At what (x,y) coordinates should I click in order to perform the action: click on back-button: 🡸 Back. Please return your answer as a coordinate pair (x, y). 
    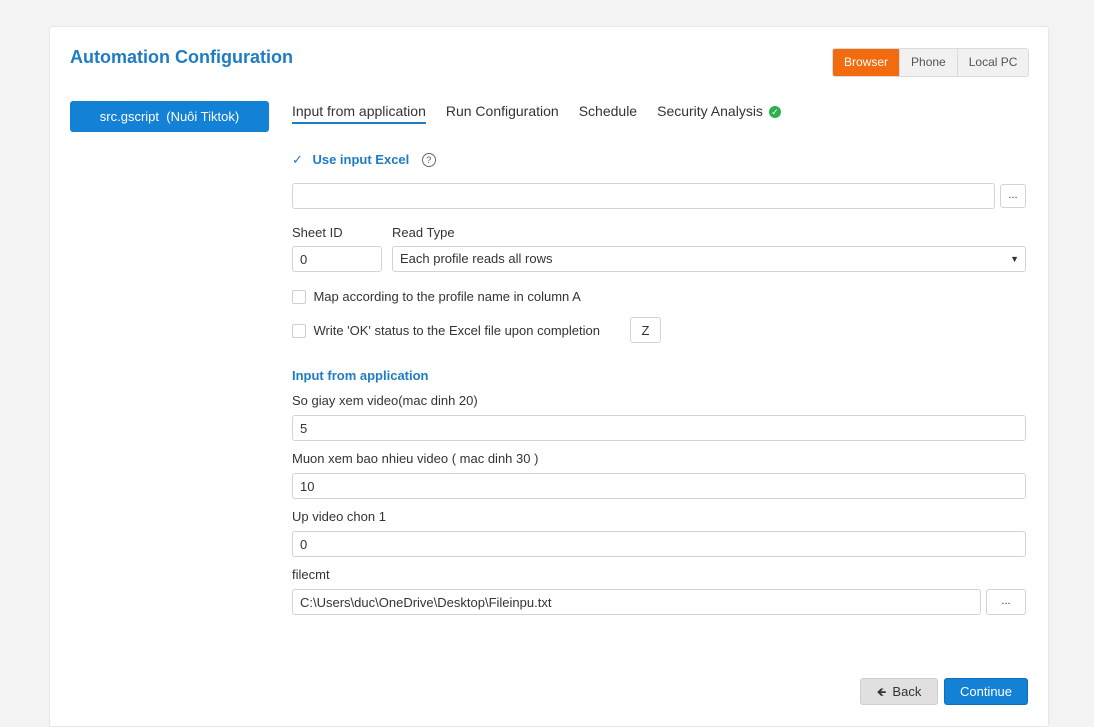
    Looking at the image, I should click on (899, 691).